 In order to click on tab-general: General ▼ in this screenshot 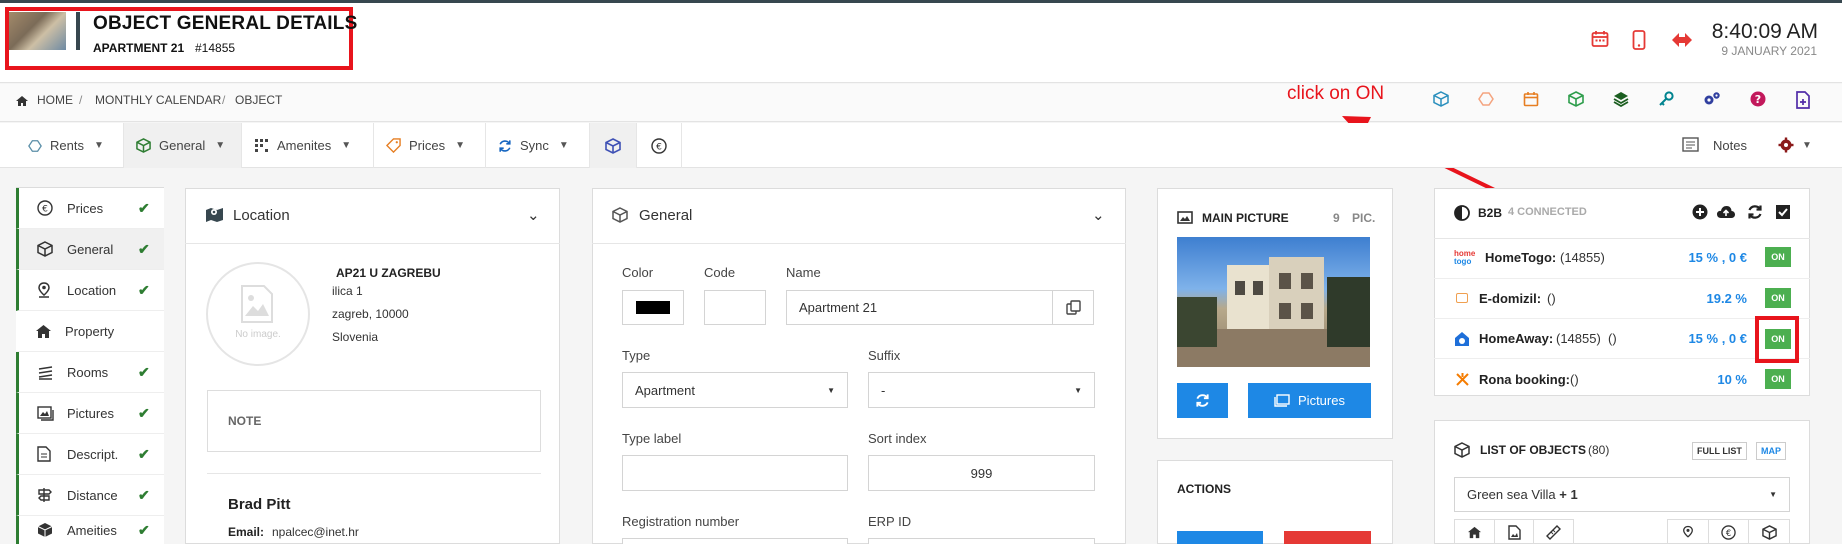, I will do `click(183, 145)`.